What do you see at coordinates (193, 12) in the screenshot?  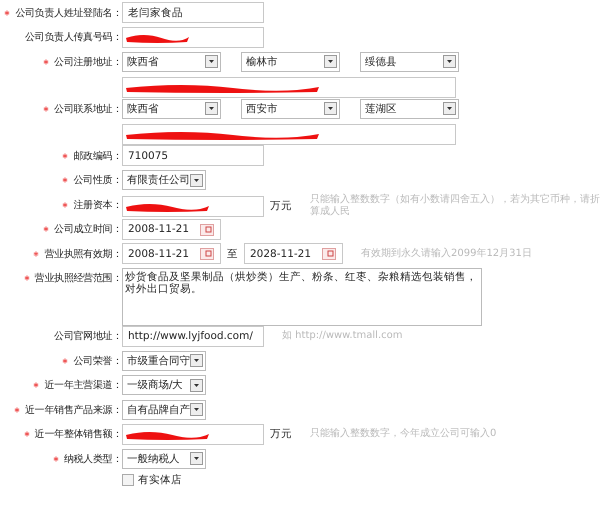 I see `input-field: 老闫家食品` at bounding box center [193, 12].